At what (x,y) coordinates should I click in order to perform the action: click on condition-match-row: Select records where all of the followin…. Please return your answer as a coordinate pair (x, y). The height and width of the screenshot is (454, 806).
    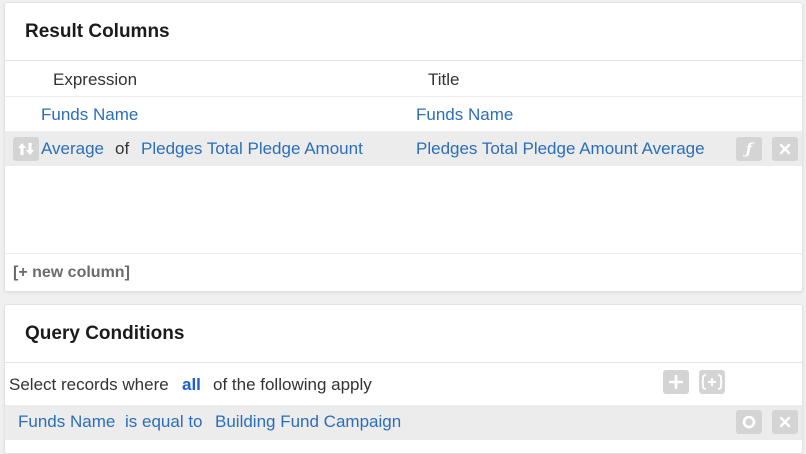
    Looking at the image, I should click on (403, 384).